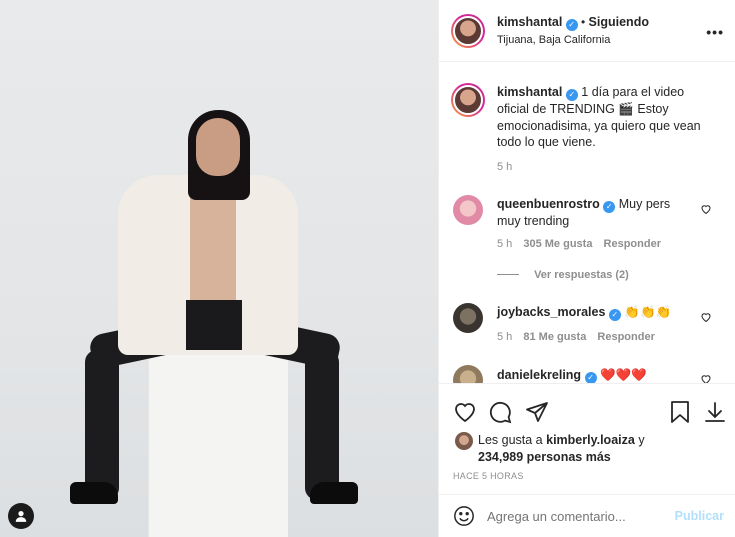 The width and height of the screenshot is (735, 537). What do you see at coordinates (590, 440) in the screenshot?
I see `liked-by-user: kimberly.loaiza` at bounding box center [590, 440].